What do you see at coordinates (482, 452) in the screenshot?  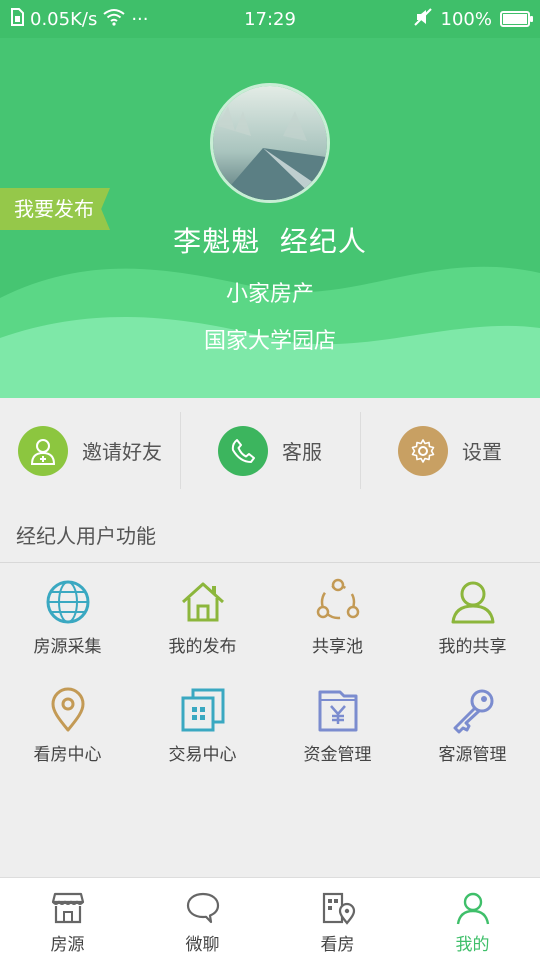 I see `settings-label: 设置` at bounding box center [482, 452].